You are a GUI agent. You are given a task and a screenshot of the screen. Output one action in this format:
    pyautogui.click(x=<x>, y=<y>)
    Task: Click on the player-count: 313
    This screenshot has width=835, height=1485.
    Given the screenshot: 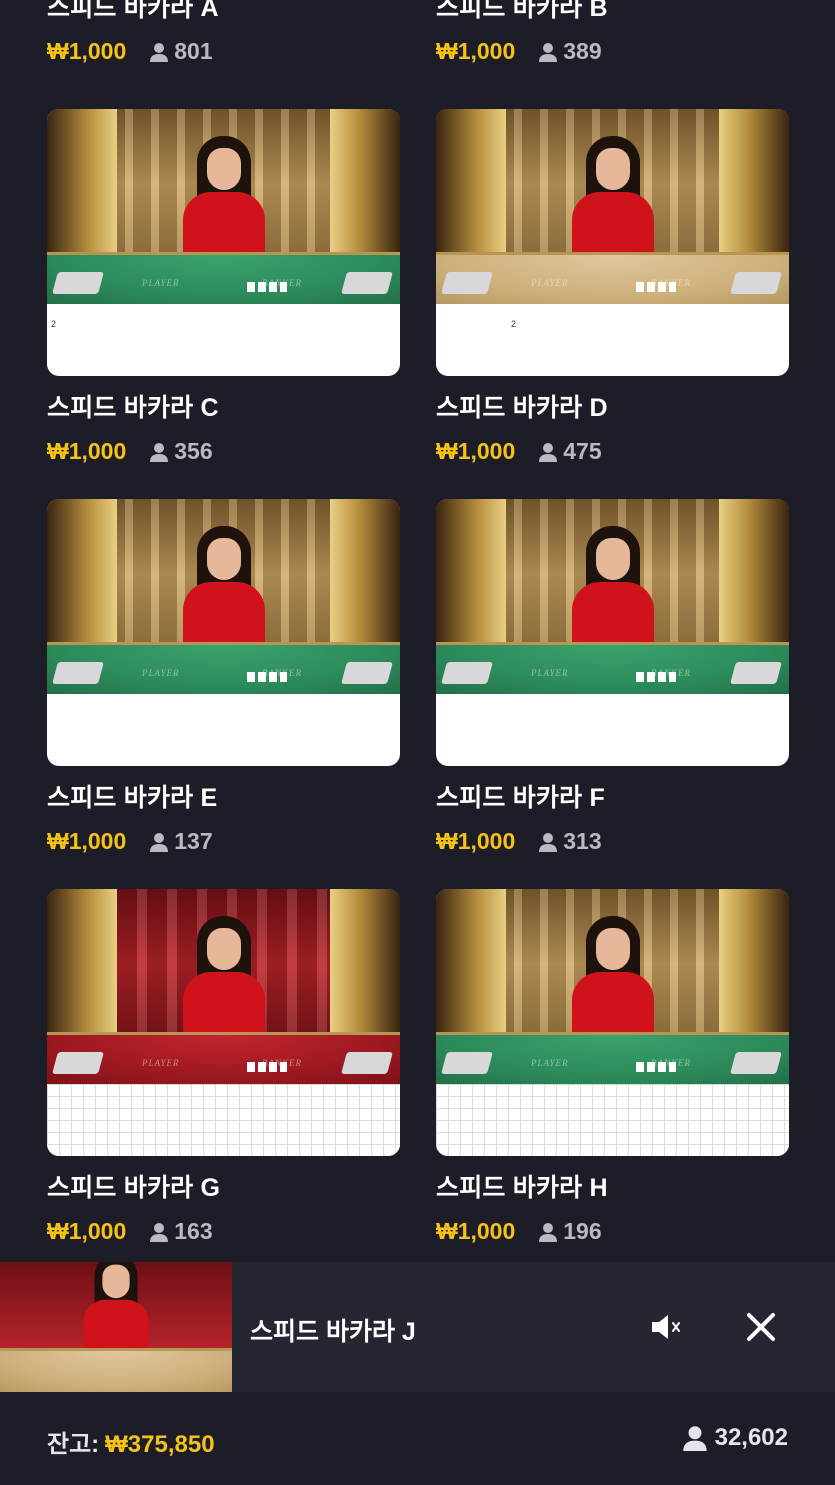 What is the action you would take?
    pyautogui.click(x=570, y=841)
    